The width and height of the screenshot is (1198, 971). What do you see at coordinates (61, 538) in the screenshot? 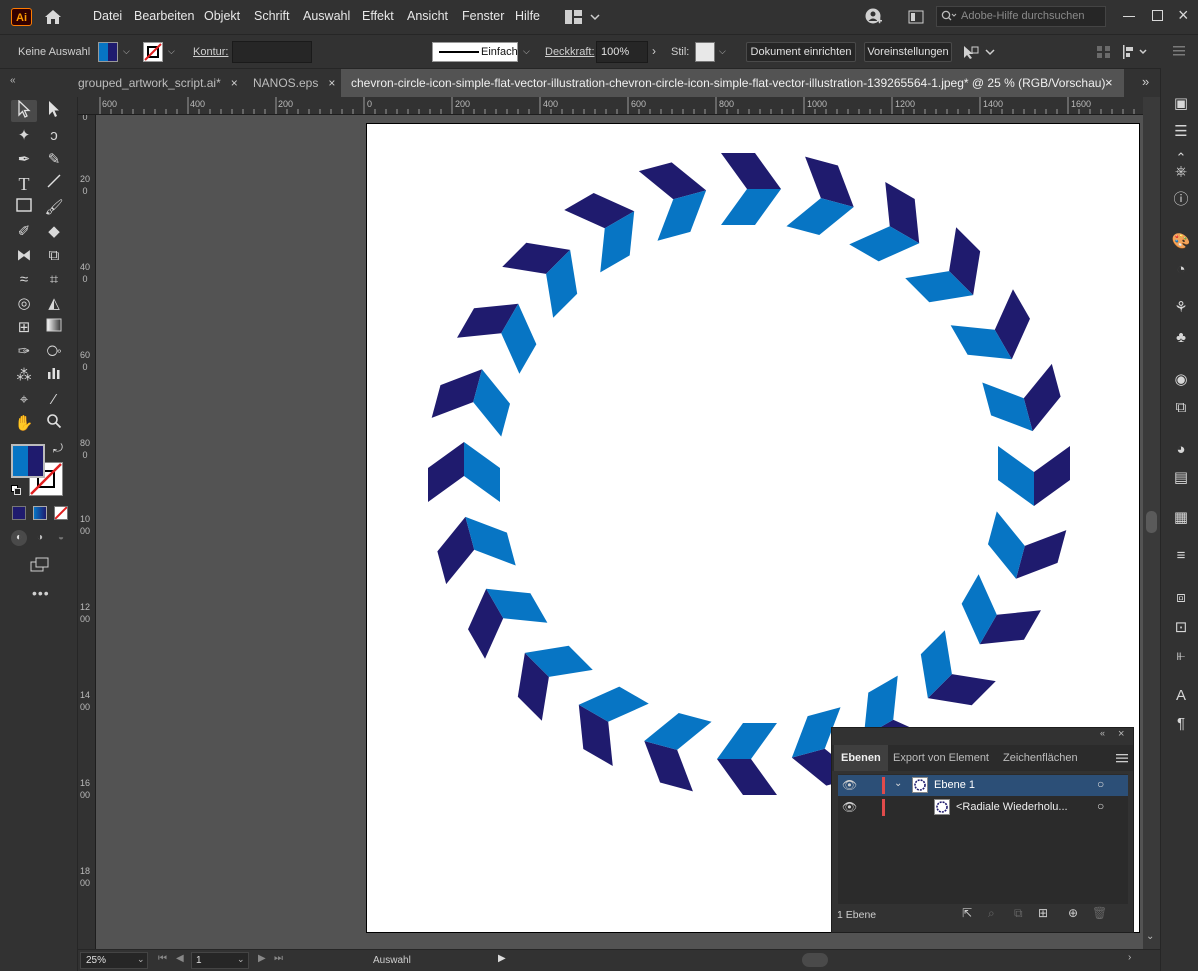
I see `draw-inside-icon: ◒` at bounding box center [61, 538].